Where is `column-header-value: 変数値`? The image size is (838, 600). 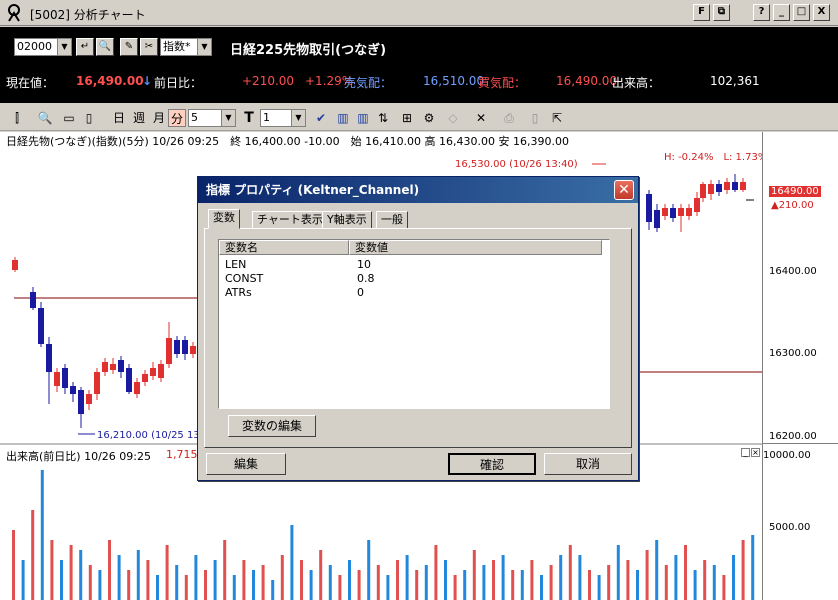
column-header-value: 変数値 is located at coordinates (475, 247).